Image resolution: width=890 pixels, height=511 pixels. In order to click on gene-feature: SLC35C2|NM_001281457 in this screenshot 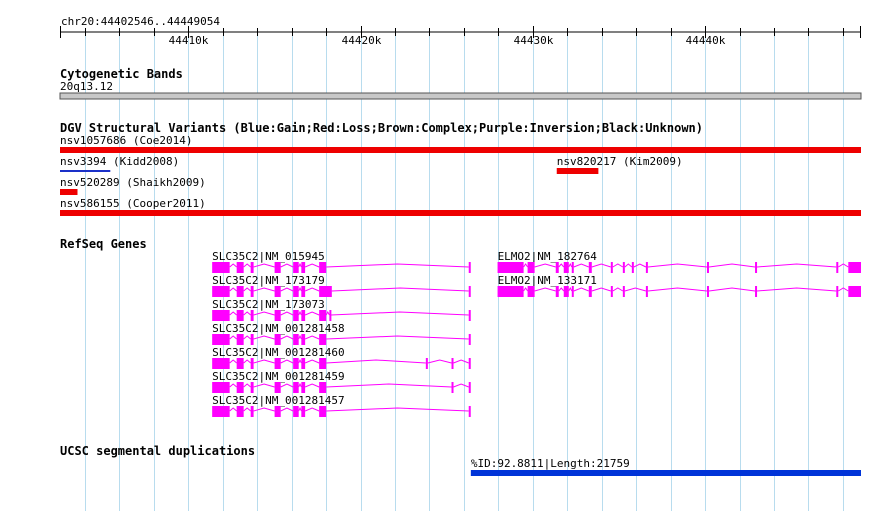, I will do `click(341, 405)`.